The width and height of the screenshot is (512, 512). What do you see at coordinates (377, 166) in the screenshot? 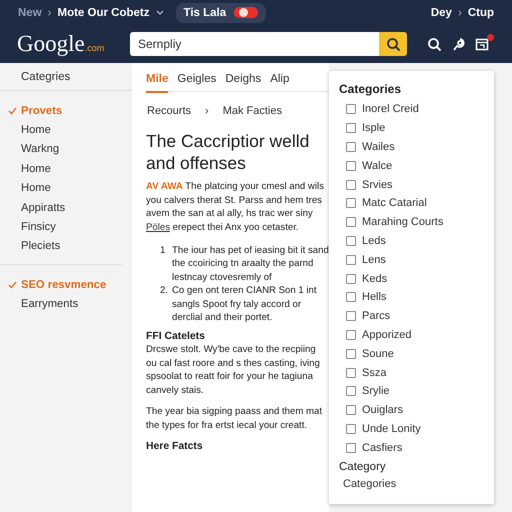
I see `checkbox-label: Walce` at bounding box center [377, 166].